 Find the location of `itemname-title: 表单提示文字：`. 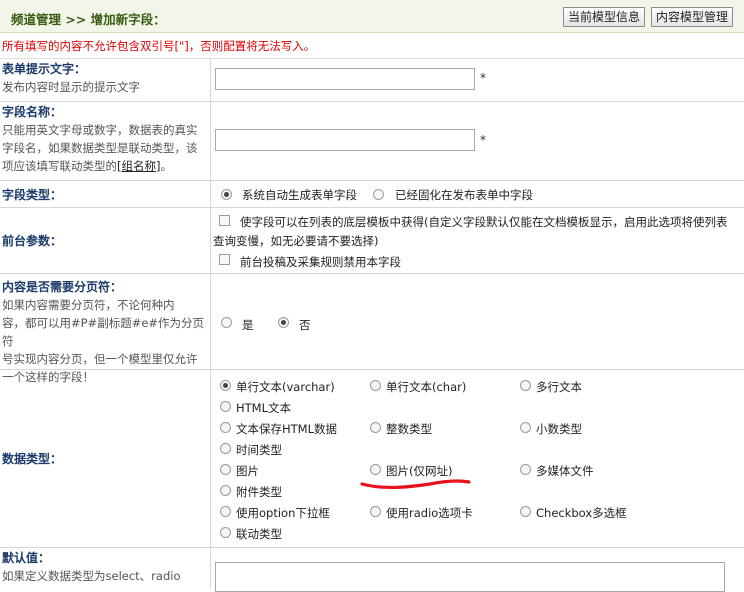

itemname-title: 表单提示文字： is located at coordinates (44, 69).